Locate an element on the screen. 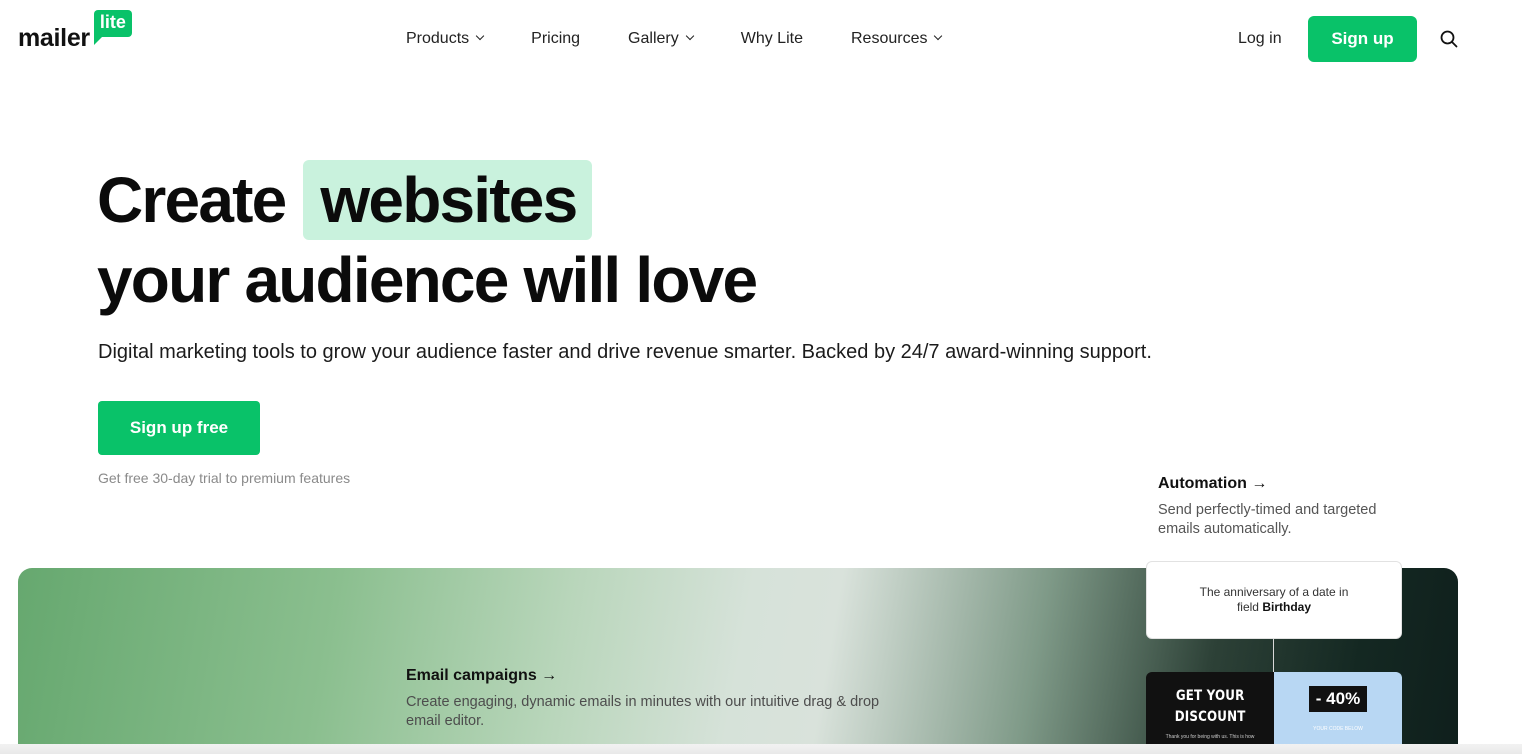 This screenshot has height=754, width=1522. hero-title-line1: Create websites is located at coordinates (345, 200).